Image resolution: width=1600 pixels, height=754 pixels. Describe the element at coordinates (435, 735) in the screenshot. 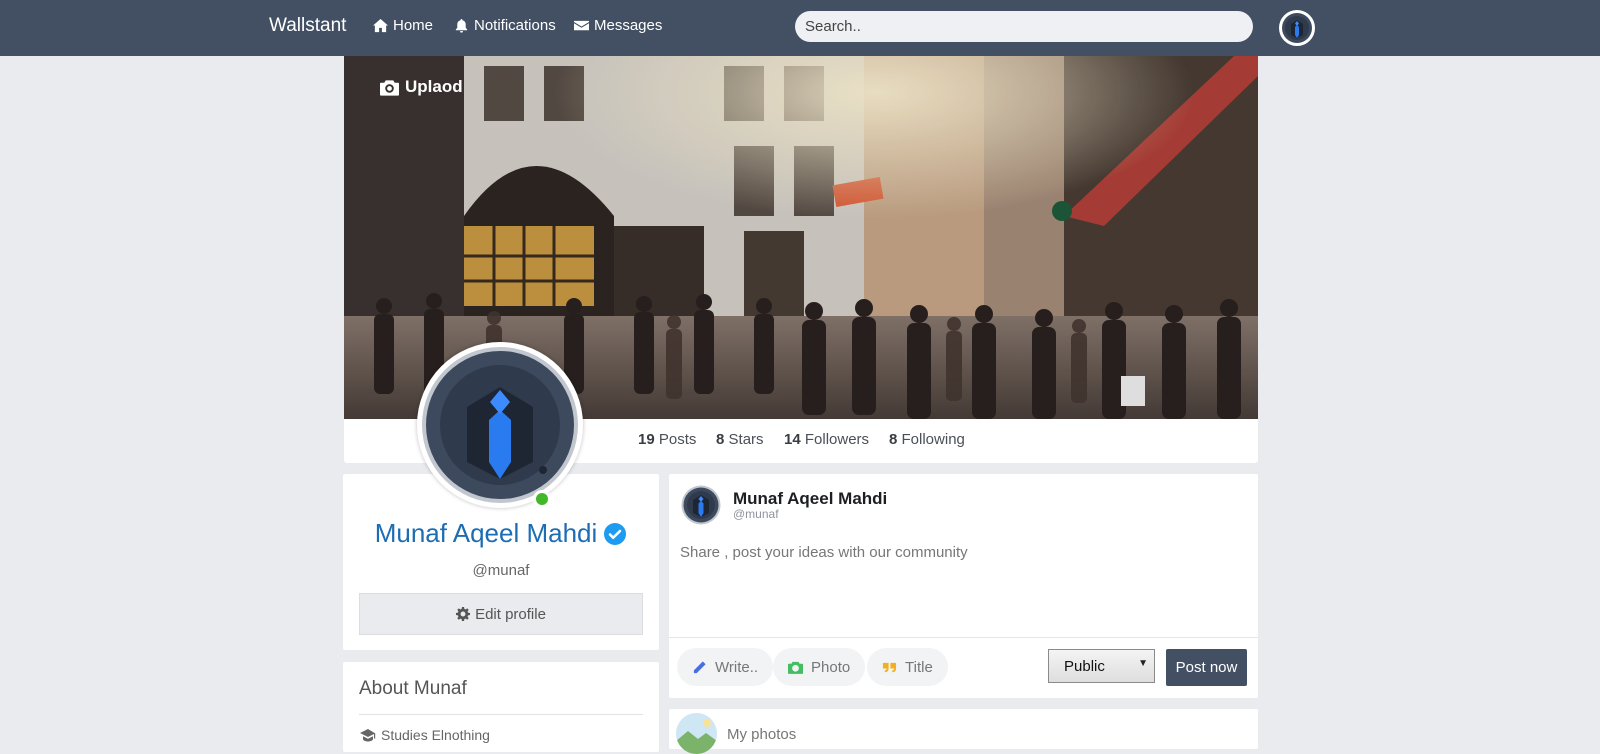

I see `about-education-text: Studies Elnothing` at that location.